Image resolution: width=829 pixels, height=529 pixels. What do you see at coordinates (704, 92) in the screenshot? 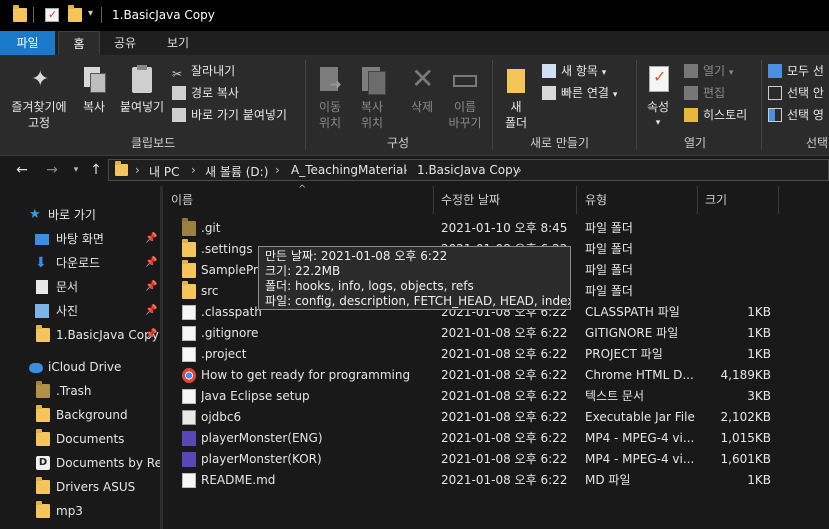
I see `edit-button: 편집` at bounding box center [704, 92].